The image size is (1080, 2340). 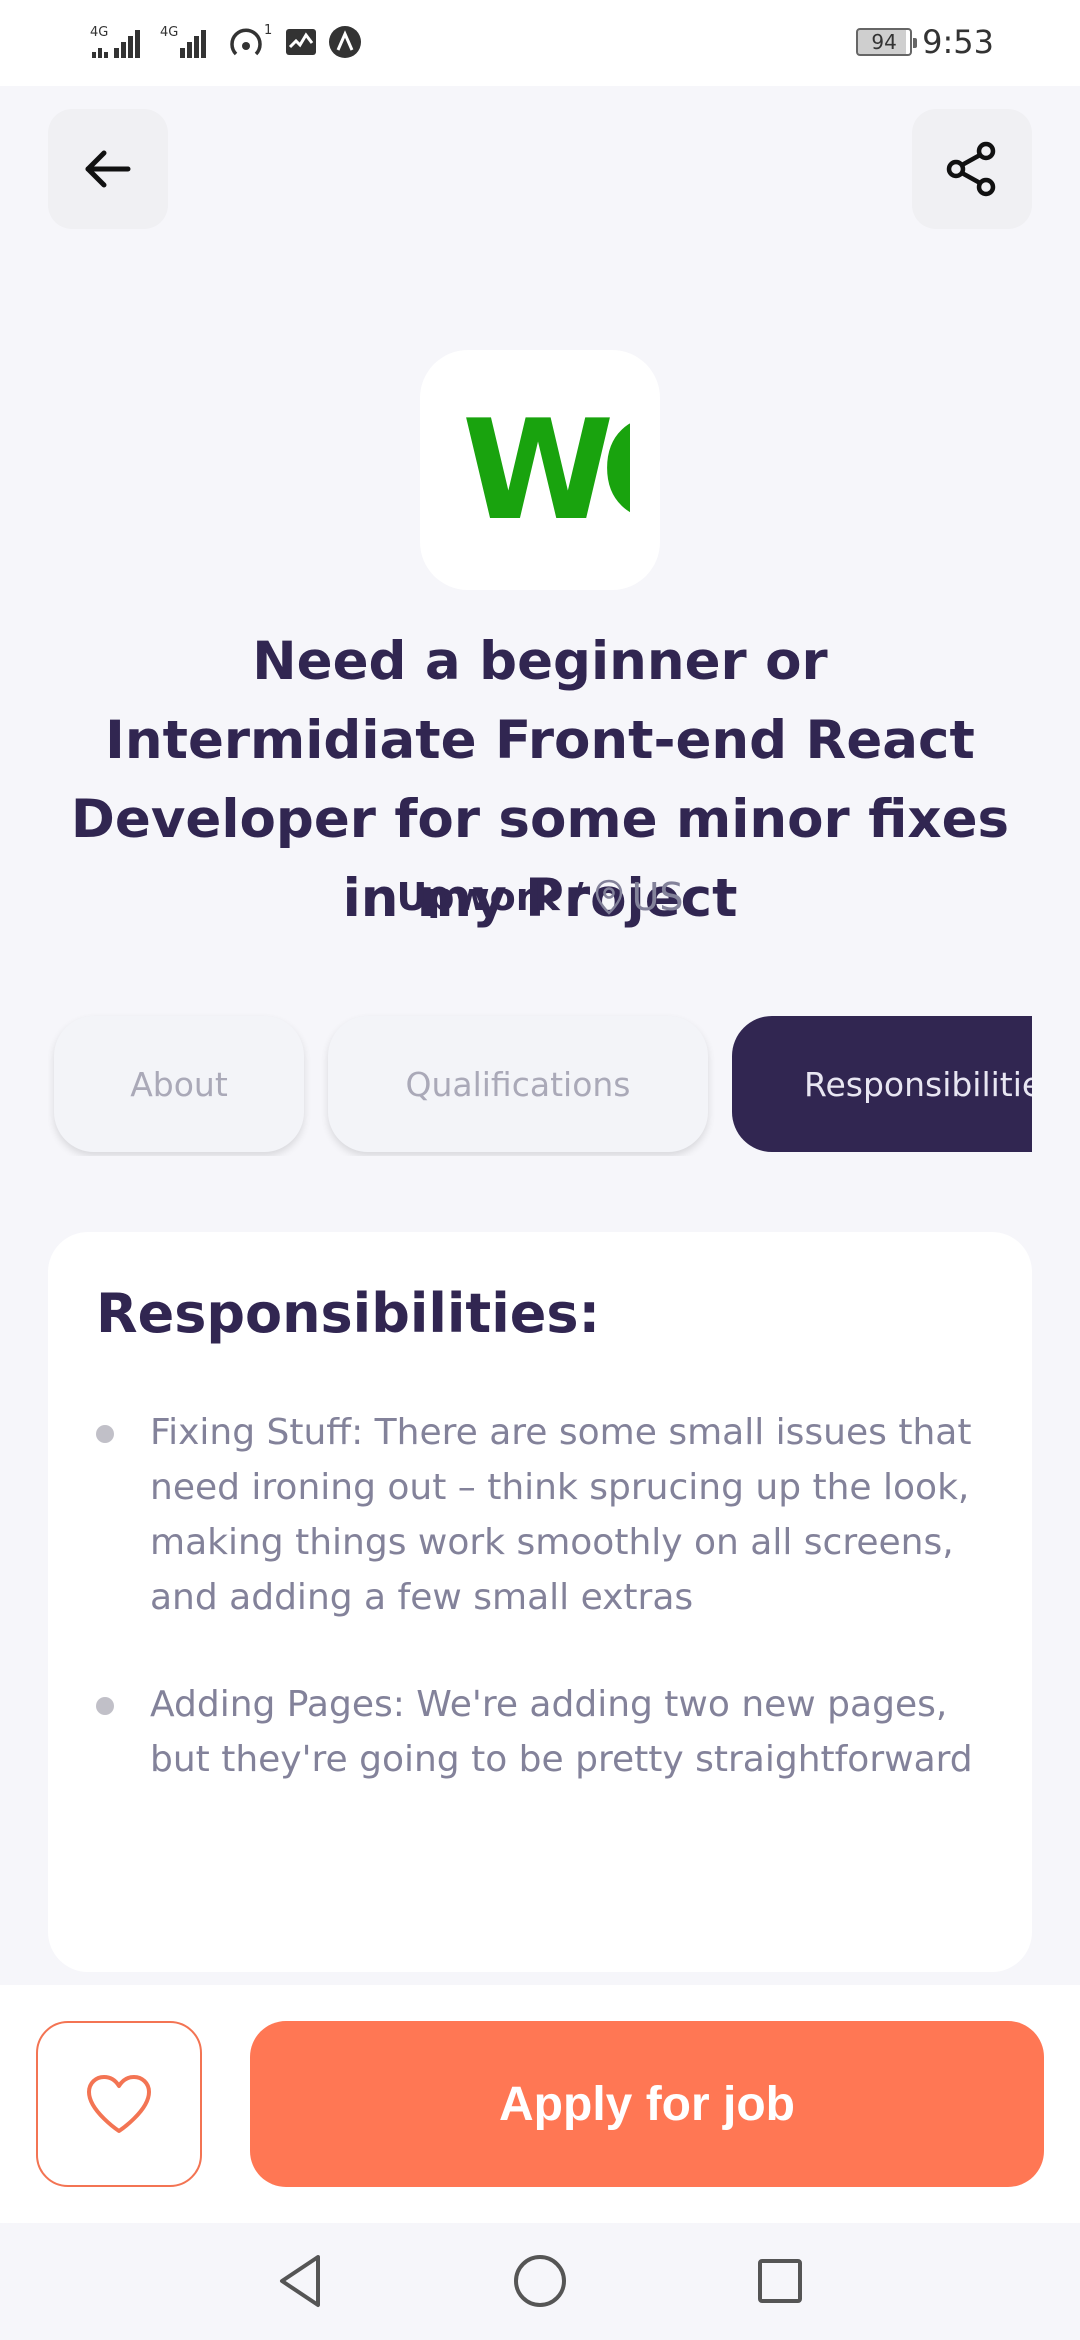 I want to click on tab-qualifications: Qualifications, so click(x=518, y=1084).